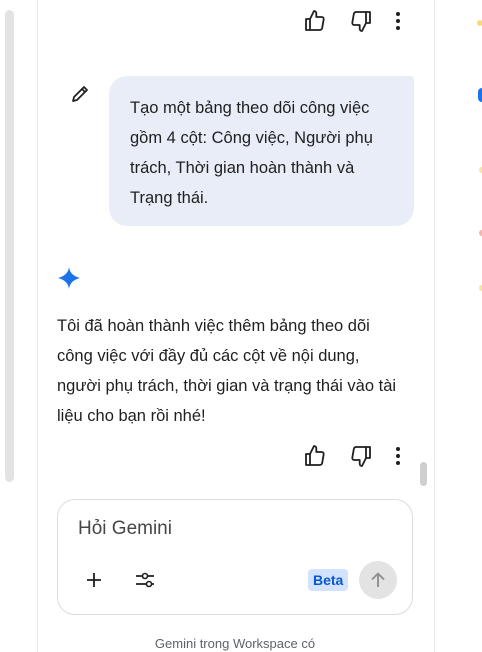  I want to click on footer-disclaimer: Gemini trong Workspace có, so click(235, 643).